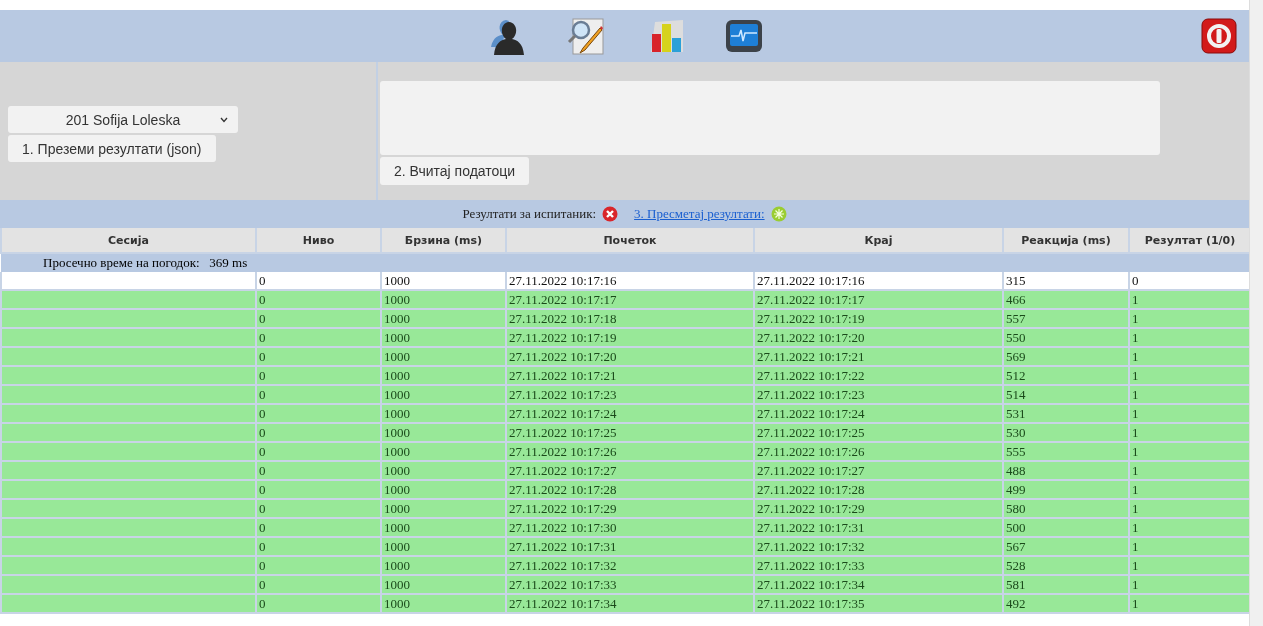  I want to click on calculate-link: 3. Пресметај резултати:, so click(699, 214).